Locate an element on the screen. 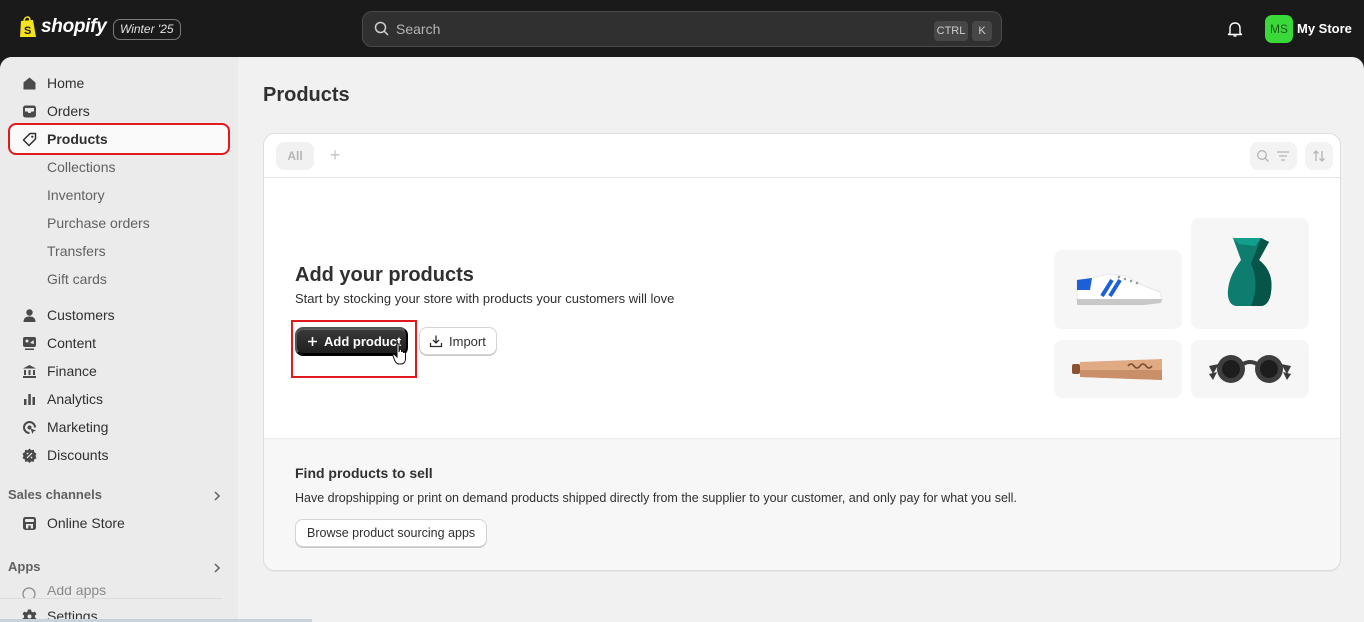 This screenshot has width=1364, height=622. sidebar-item-content: Content is located at coordinates (119, 343).